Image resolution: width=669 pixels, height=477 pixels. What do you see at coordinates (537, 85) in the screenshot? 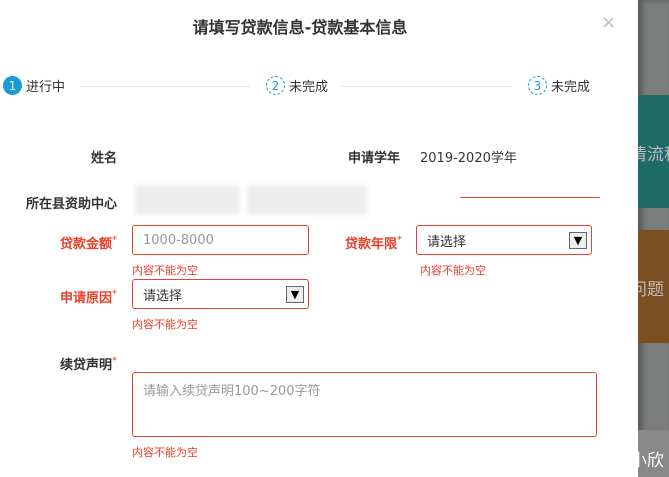
I see `step-number: 3` at bounding box center [537, 85].